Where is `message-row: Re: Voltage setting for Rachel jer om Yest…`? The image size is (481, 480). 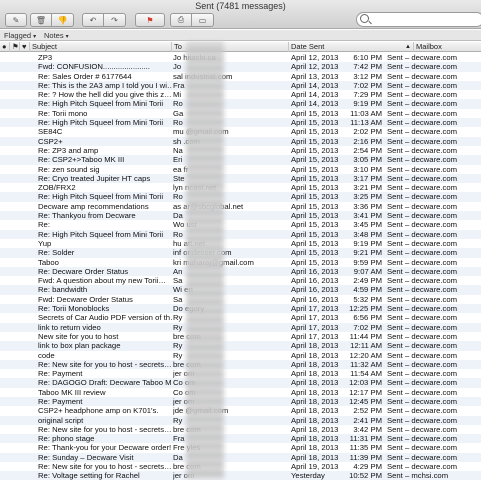
message-row: Re: Voltage setting for Rachel jer om Yest… is located at coordinates (240, 475).